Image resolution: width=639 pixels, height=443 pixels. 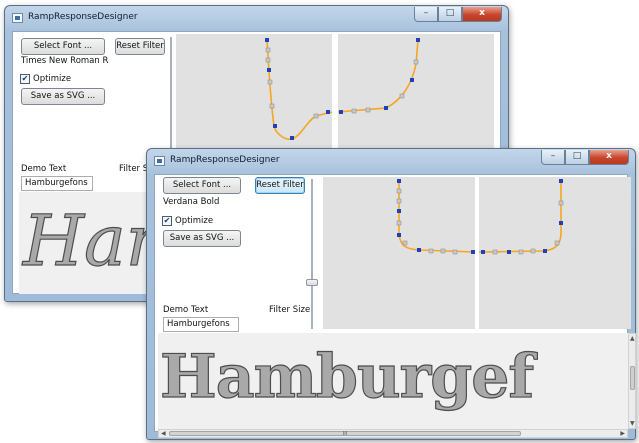 What do you see at coordinates (163, 433) in the screenshot?
I see `scroll-left-icon: ◀` at bounding box center [163, 433].